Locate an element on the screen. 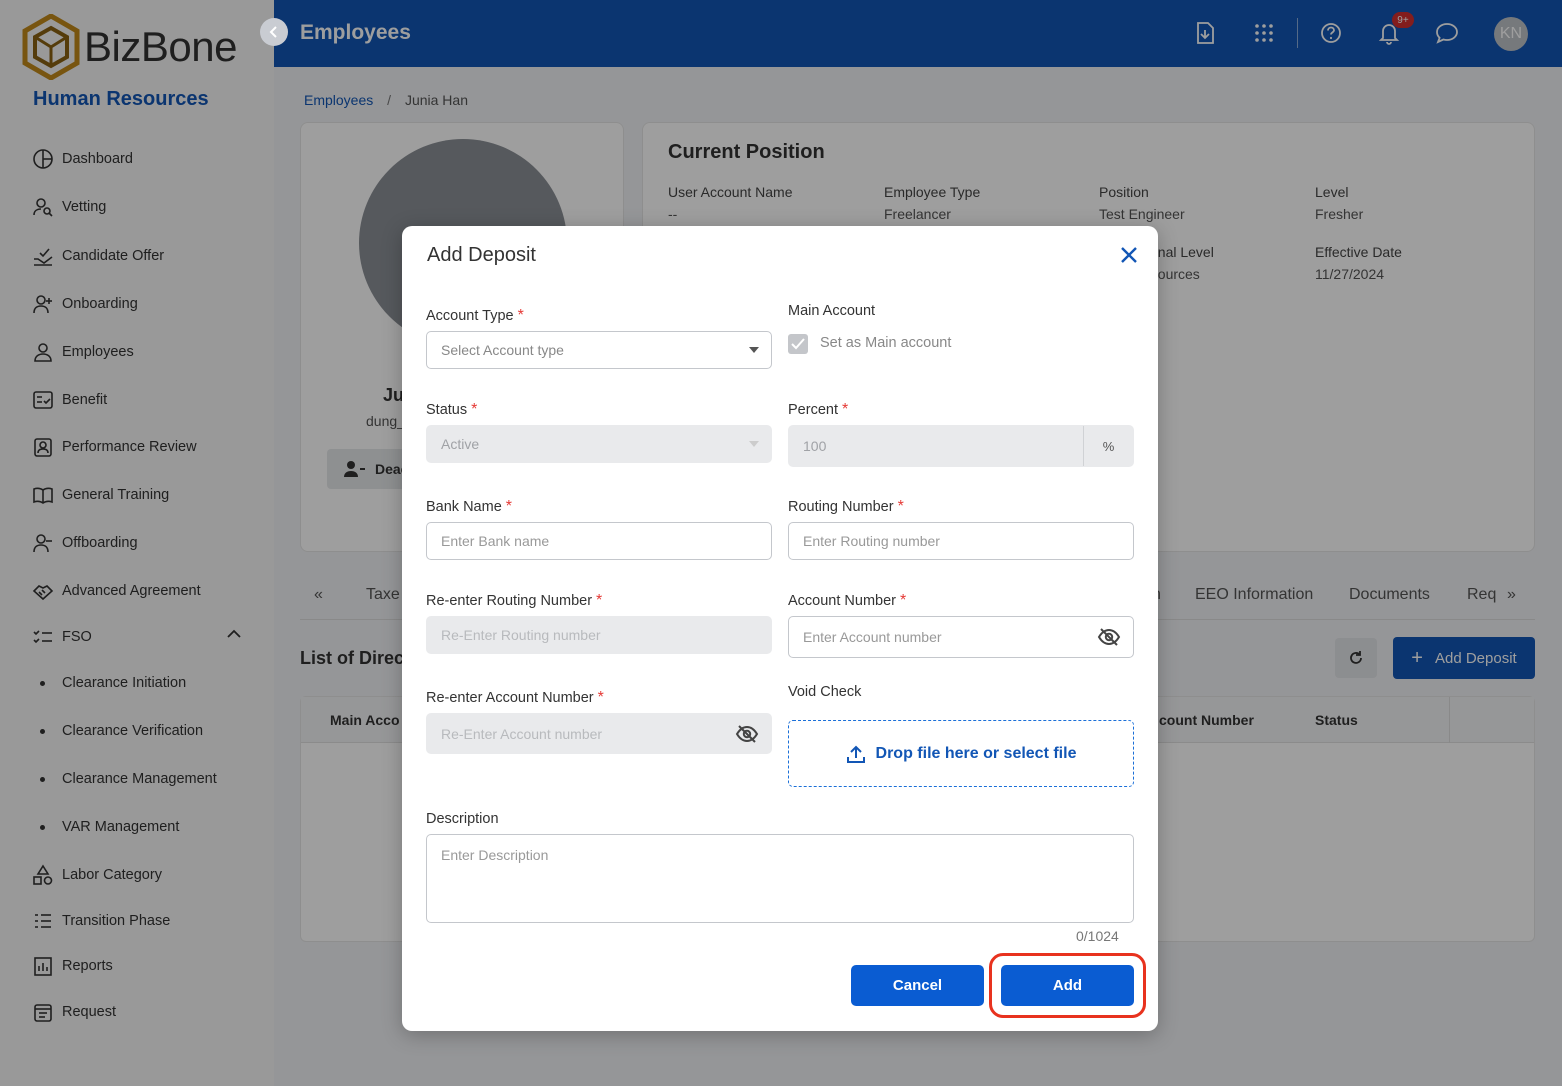 This screenshot has height=1086, width=1562. account-number-label: Account Number * is located at coordinates (847, 600).